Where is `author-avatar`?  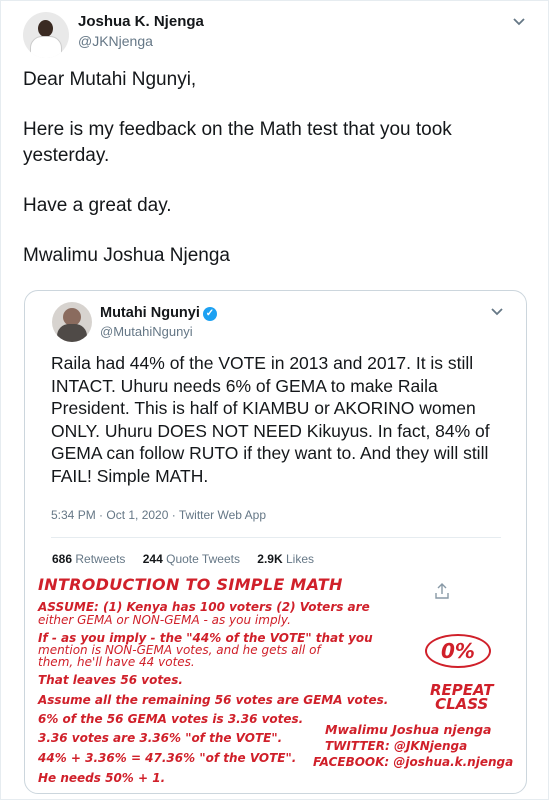
author-avatar is located at coordinates (46, 35).